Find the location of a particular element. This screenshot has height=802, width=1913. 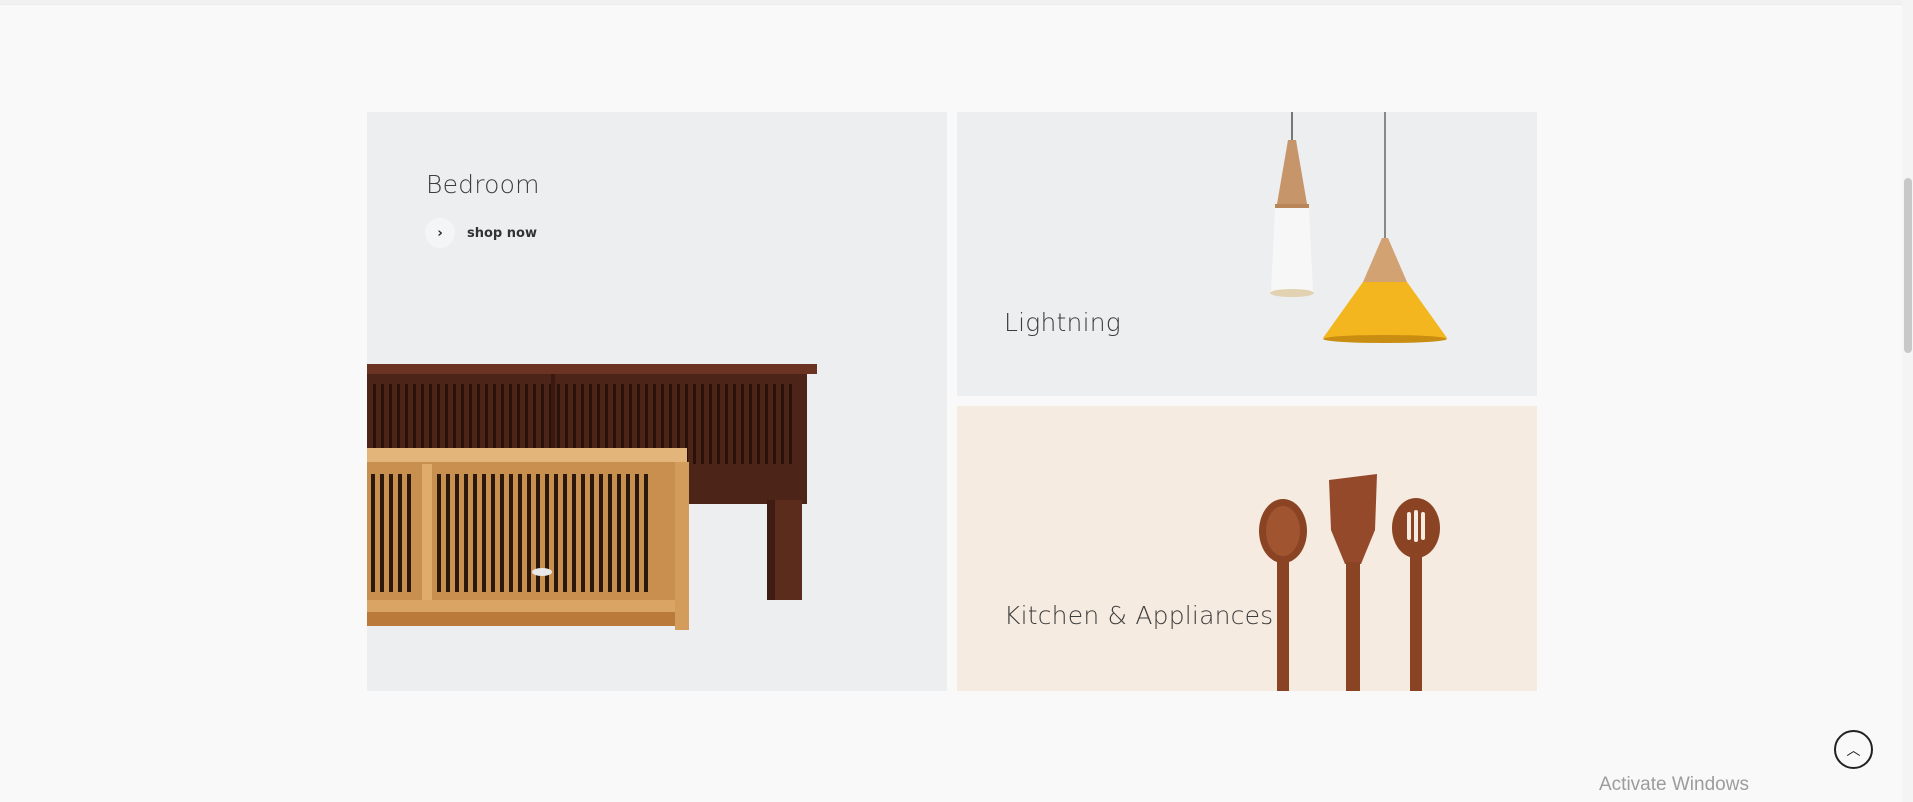

activate-windows-watermark: Activate Windows is located at coordinates (1674, 784).